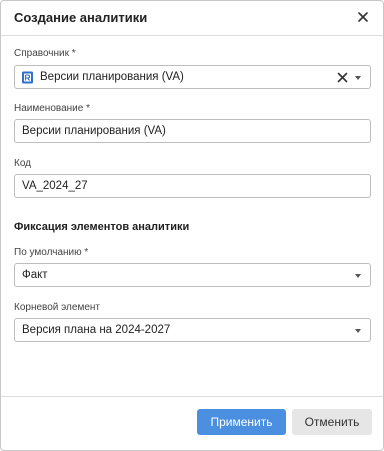 The image size is (384, 451). What do you see at coordinates (192, 186) in the screenshot?
I see `code-input: VA_2024_27` at bounding box center [192, 186].